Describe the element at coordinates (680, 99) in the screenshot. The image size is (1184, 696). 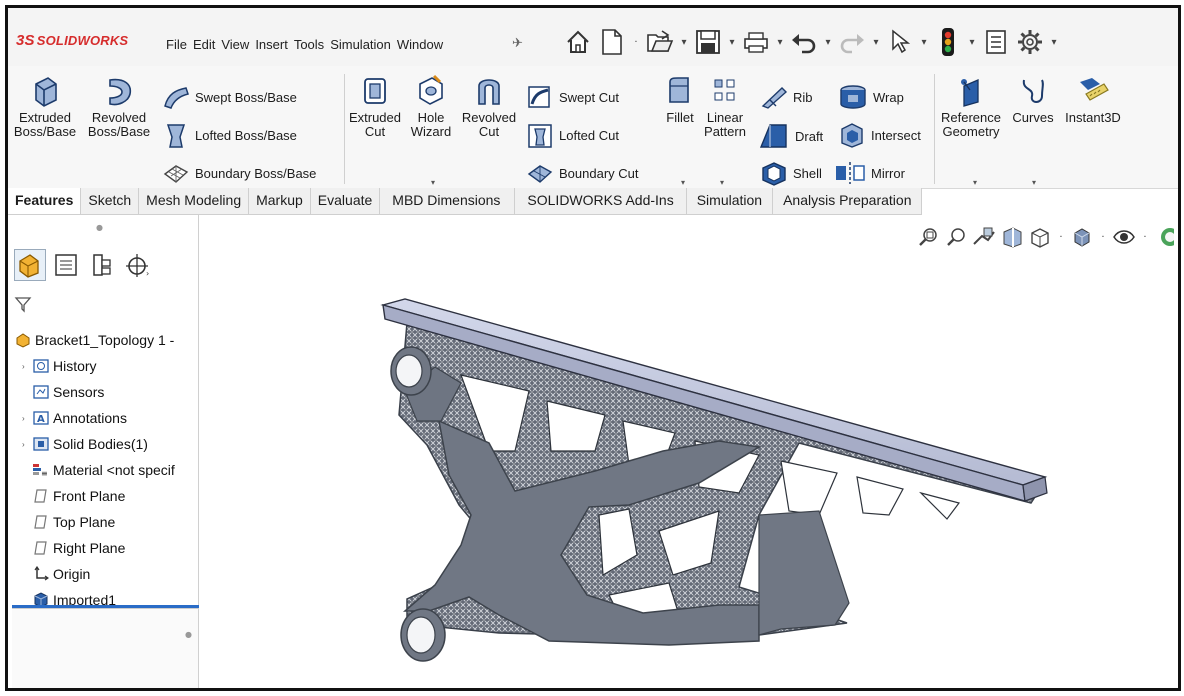
I see `fillet-button: Fillet` at that location.